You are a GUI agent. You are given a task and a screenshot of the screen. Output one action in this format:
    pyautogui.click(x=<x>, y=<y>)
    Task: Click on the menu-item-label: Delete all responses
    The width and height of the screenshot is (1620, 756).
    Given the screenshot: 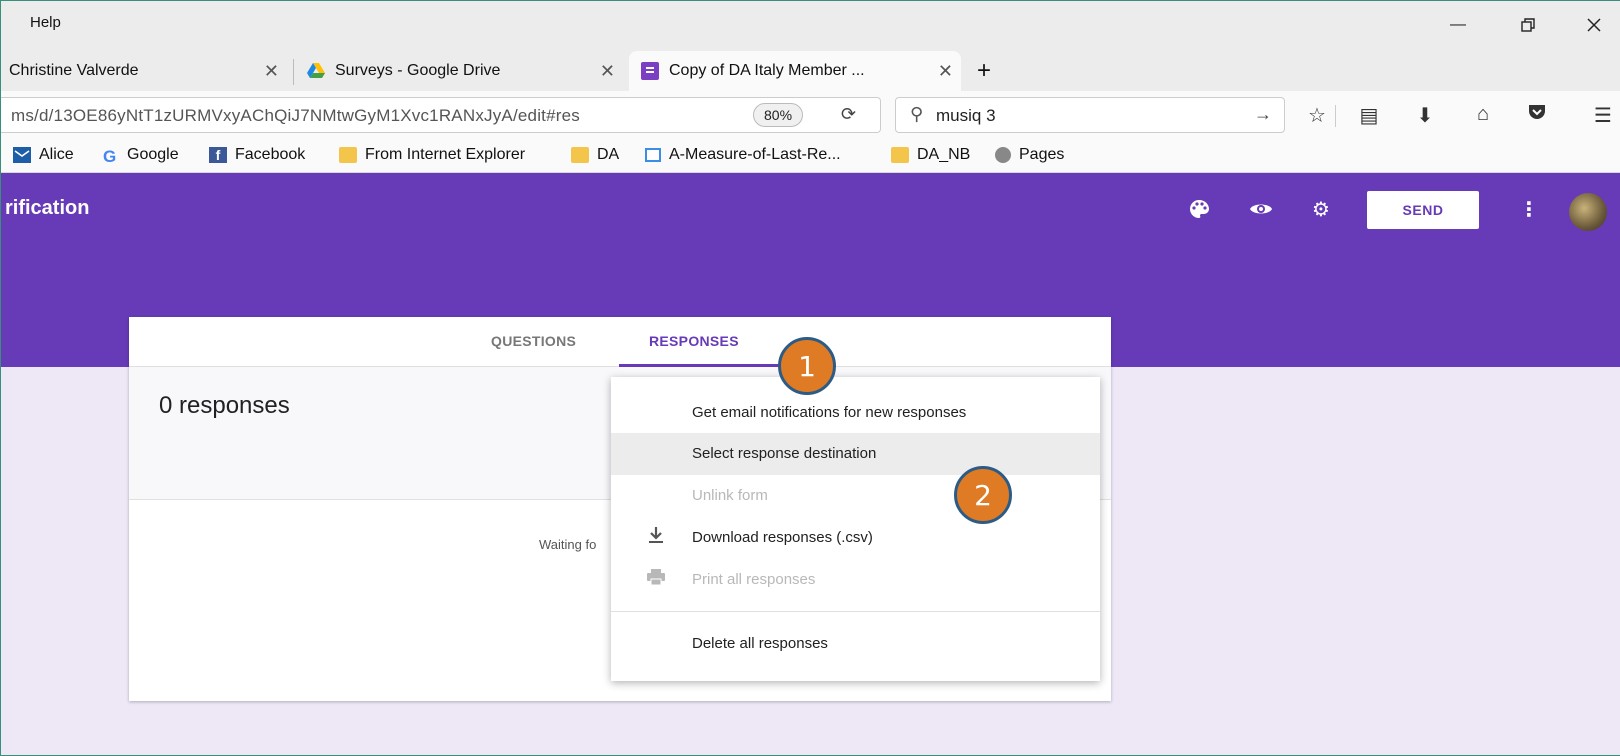 What is the action you would take?
    pyautogui.click(x=760, y=643)
    